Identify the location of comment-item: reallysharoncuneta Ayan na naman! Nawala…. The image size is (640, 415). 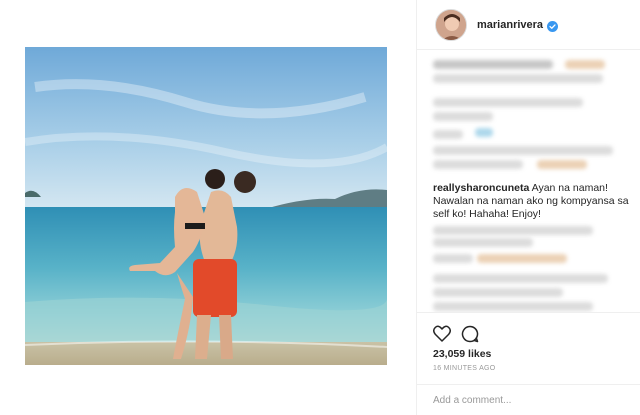
(531, 201).